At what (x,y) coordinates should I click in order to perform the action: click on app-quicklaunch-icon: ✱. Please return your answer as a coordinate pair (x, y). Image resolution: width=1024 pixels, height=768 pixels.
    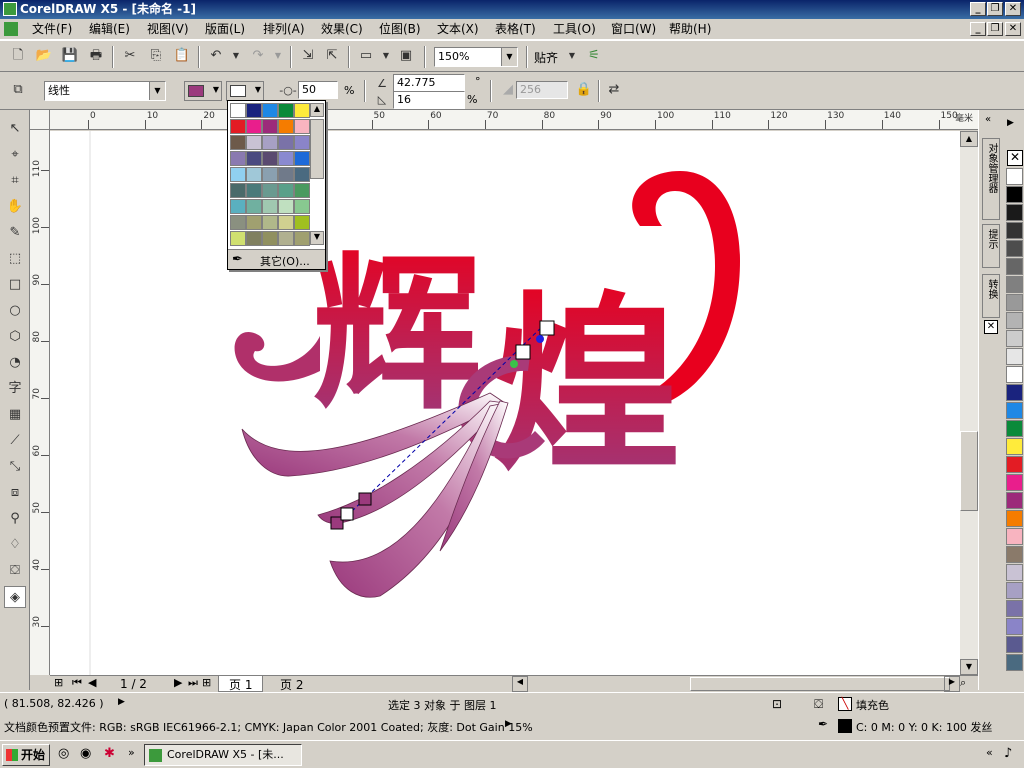
    Looking at the image, I should click on (109, 753).